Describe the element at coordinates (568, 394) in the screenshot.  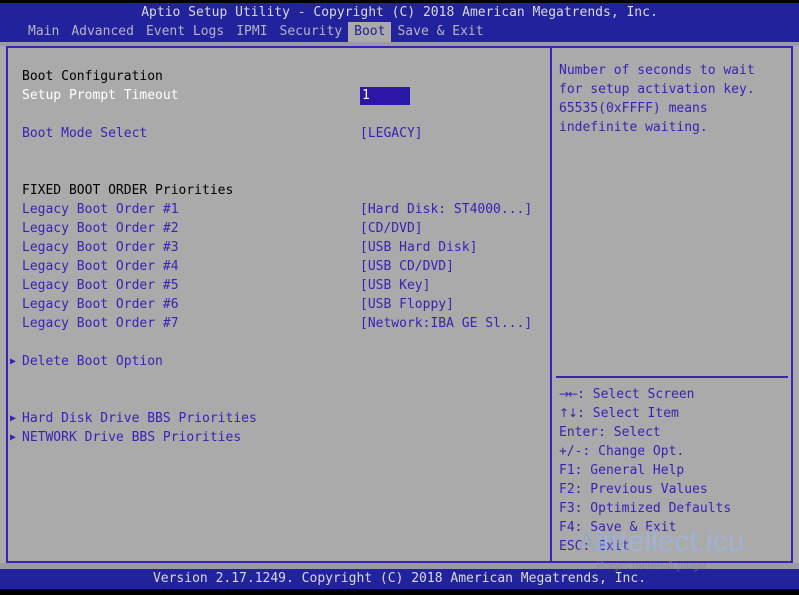
I see `arrow-leftright-icon: →←` at that location.